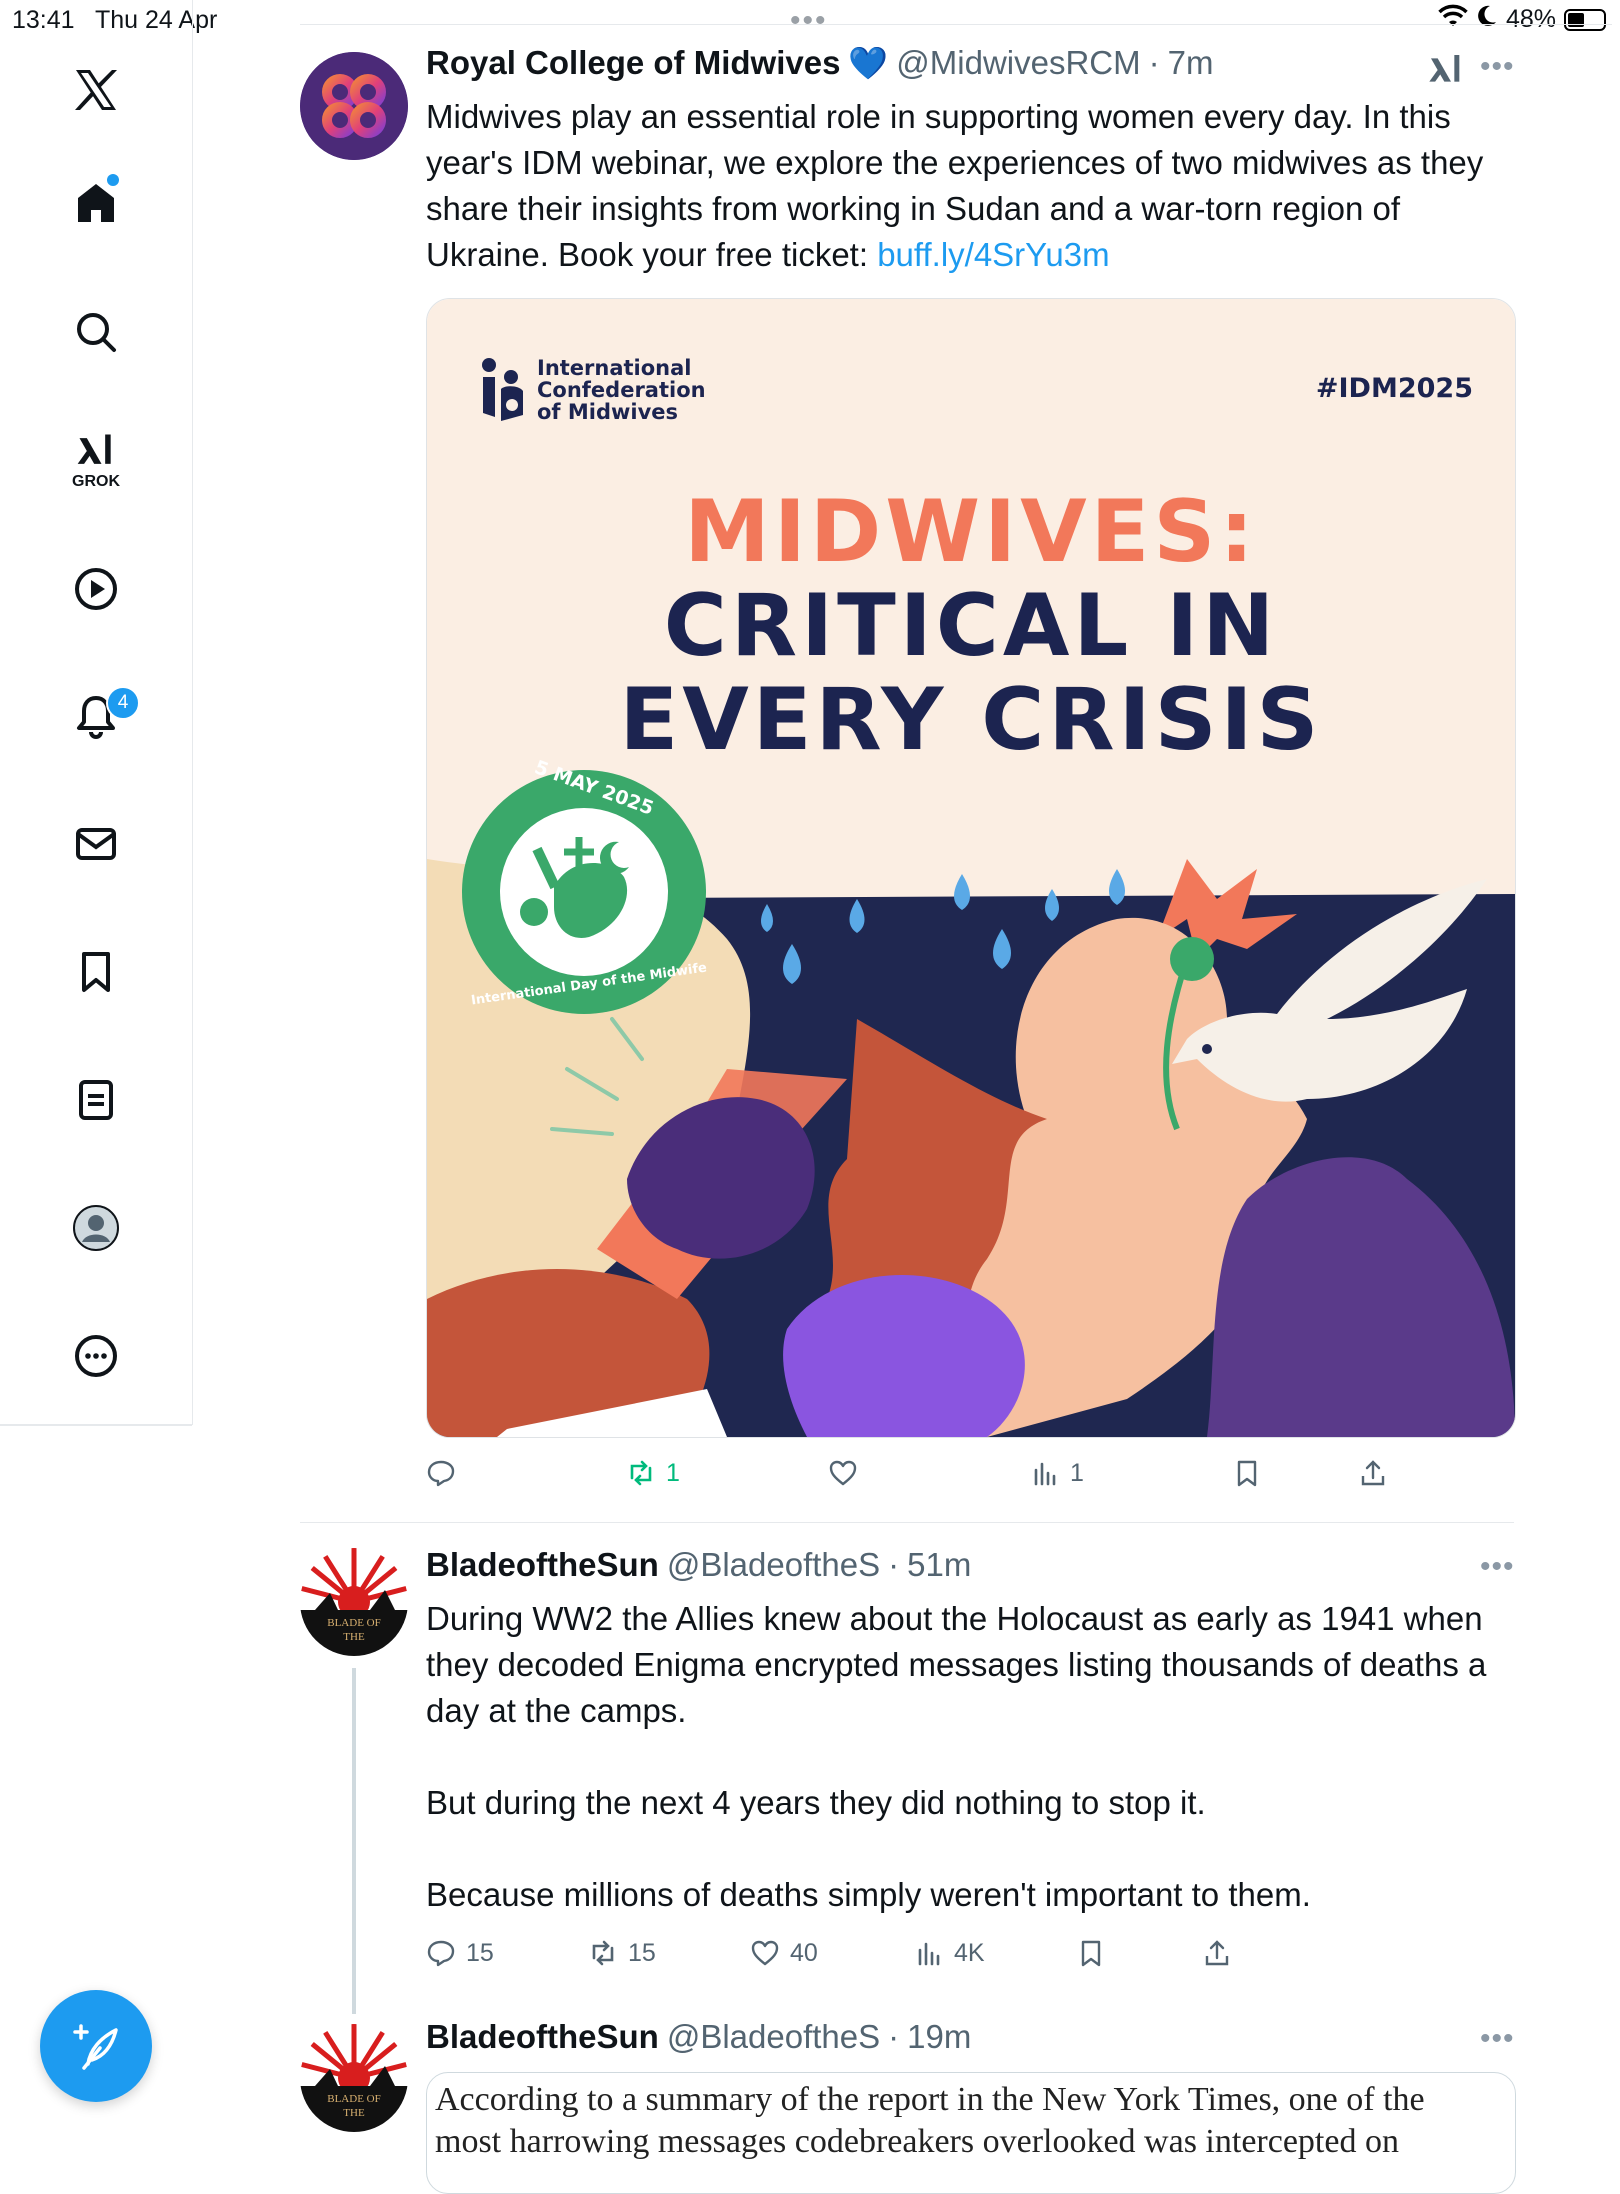 The image size is (1620, 2194). I want to click on like-button, so click(848, 1473).